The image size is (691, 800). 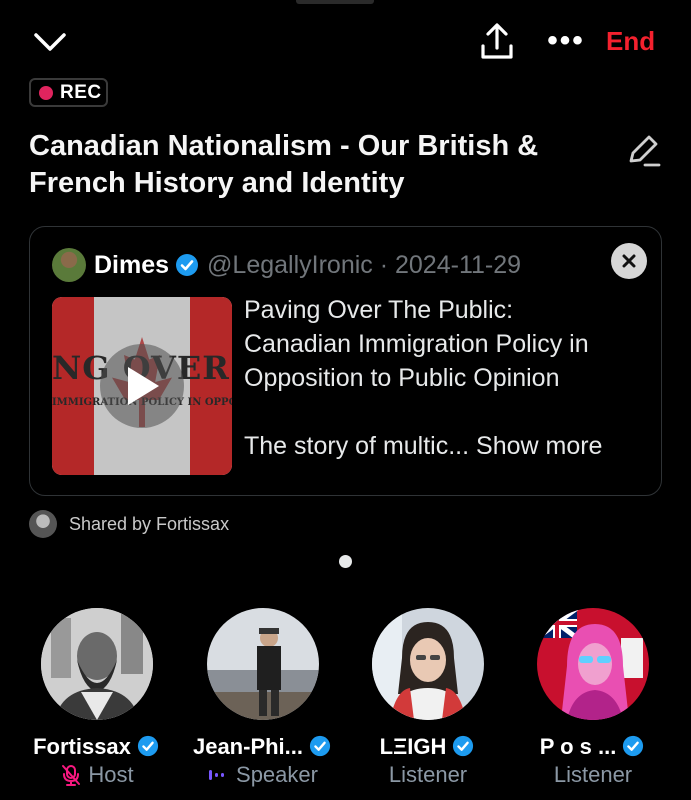 What do you see at coordinates (566, 41) in the screenshot?
I see `more-icon: •••` at bounding box center [566, 41].